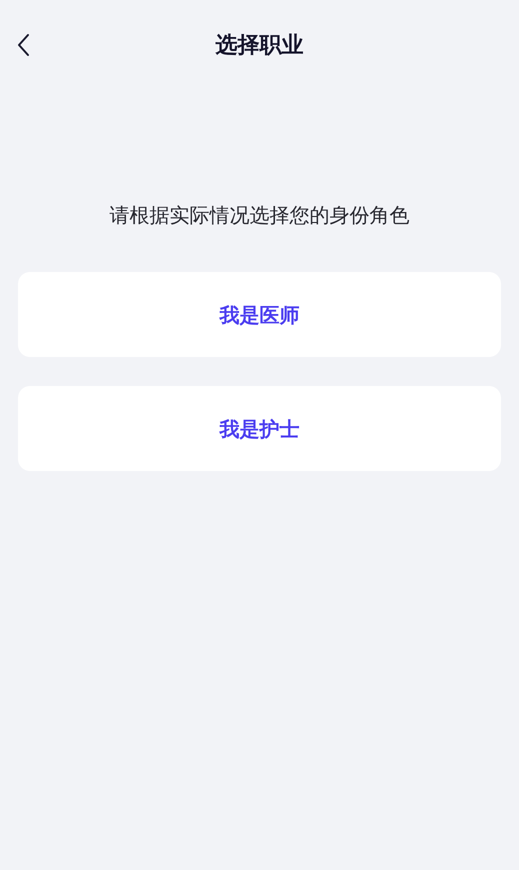 The height and width of the screenshot is (870, 519). What do you see at coordinates (260, 215) in the screenshot?
I see `instruction-text: 请根据实际情况选择您的身份角色` at bounding box center [260, 215].